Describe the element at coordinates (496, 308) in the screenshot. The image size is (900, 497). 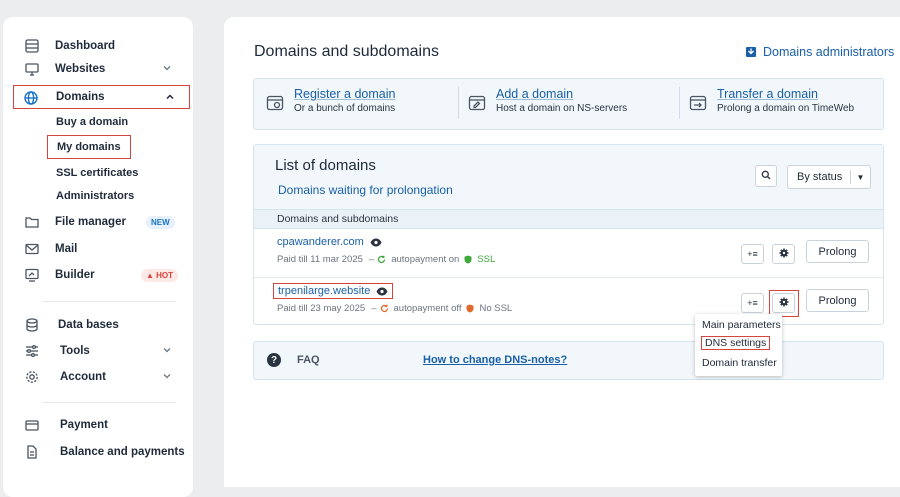
I see `ssl-status: No SSL` at that location.